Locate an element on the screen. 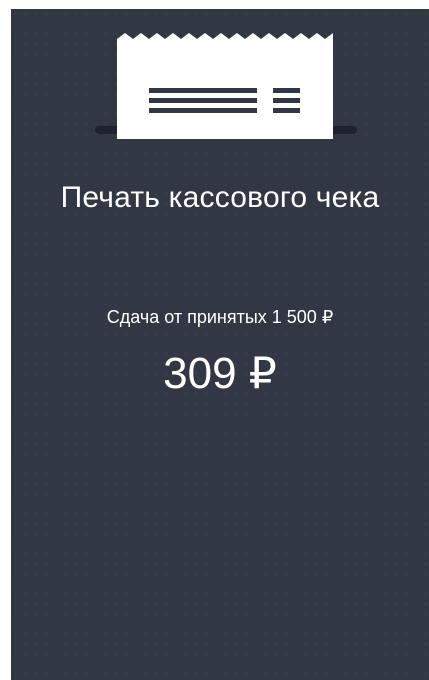 The width and height of the screenshot is (429, 680). change-amount: 309 ₽ is located at coordinates (220, 373).